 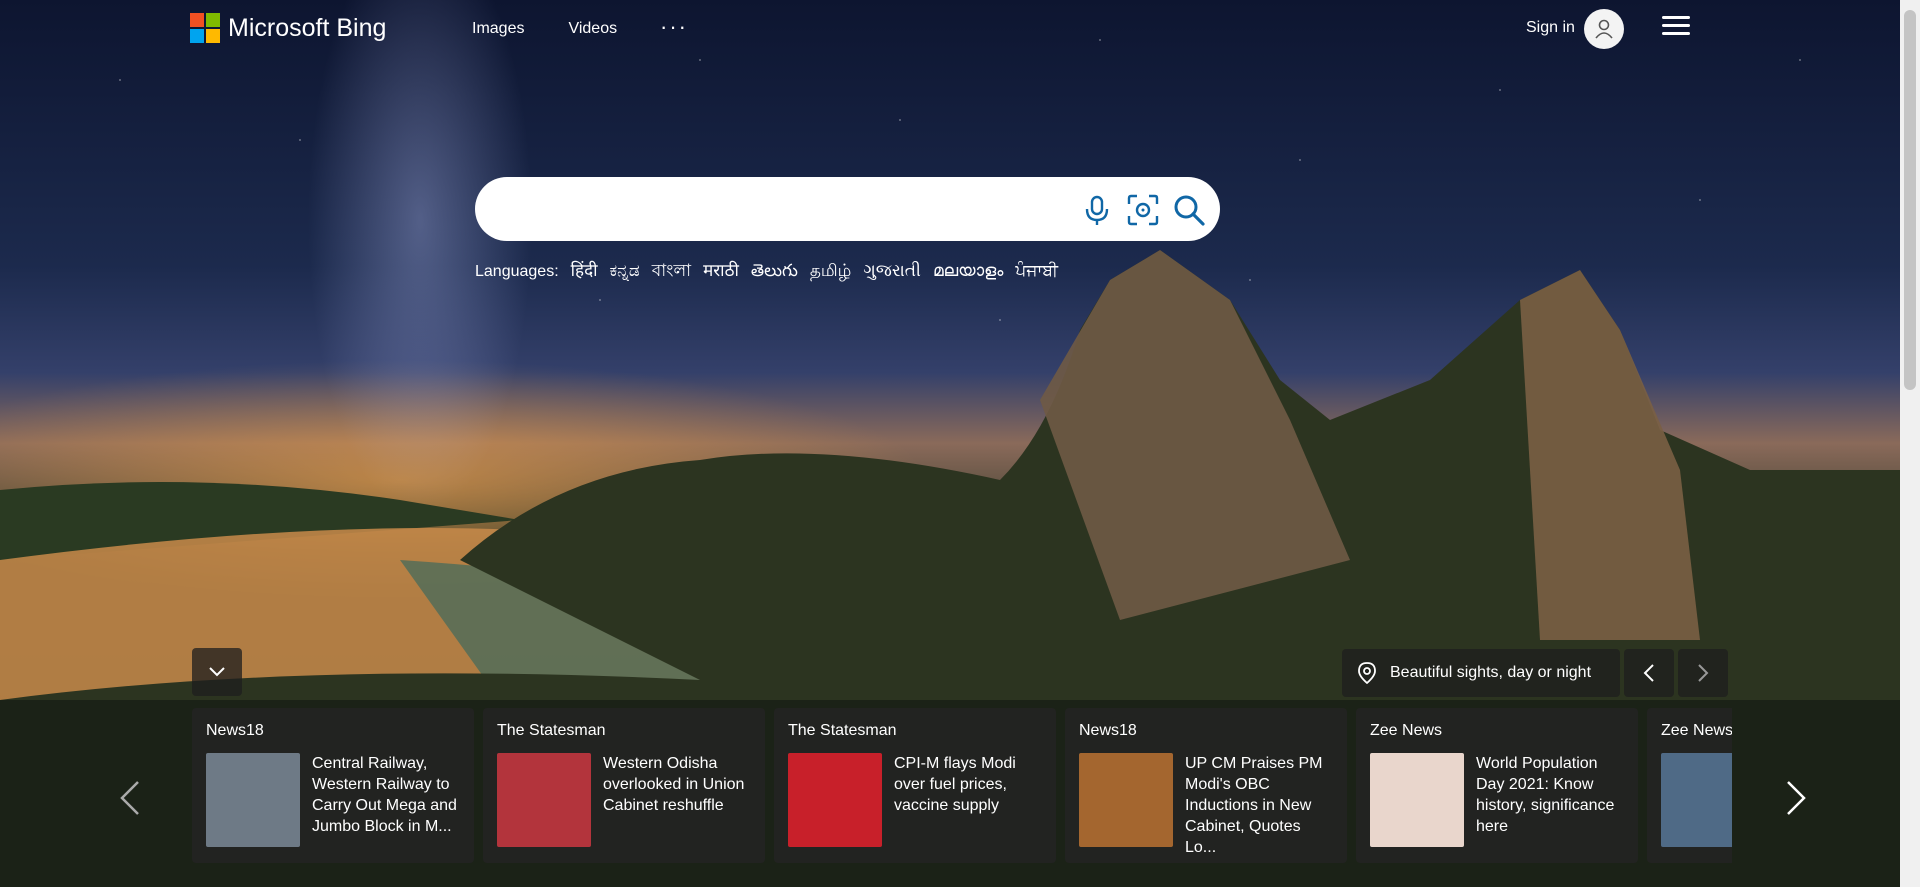 I want to click on image-caption: Beautiful sights, day or night, so click(x=1491, y=672).